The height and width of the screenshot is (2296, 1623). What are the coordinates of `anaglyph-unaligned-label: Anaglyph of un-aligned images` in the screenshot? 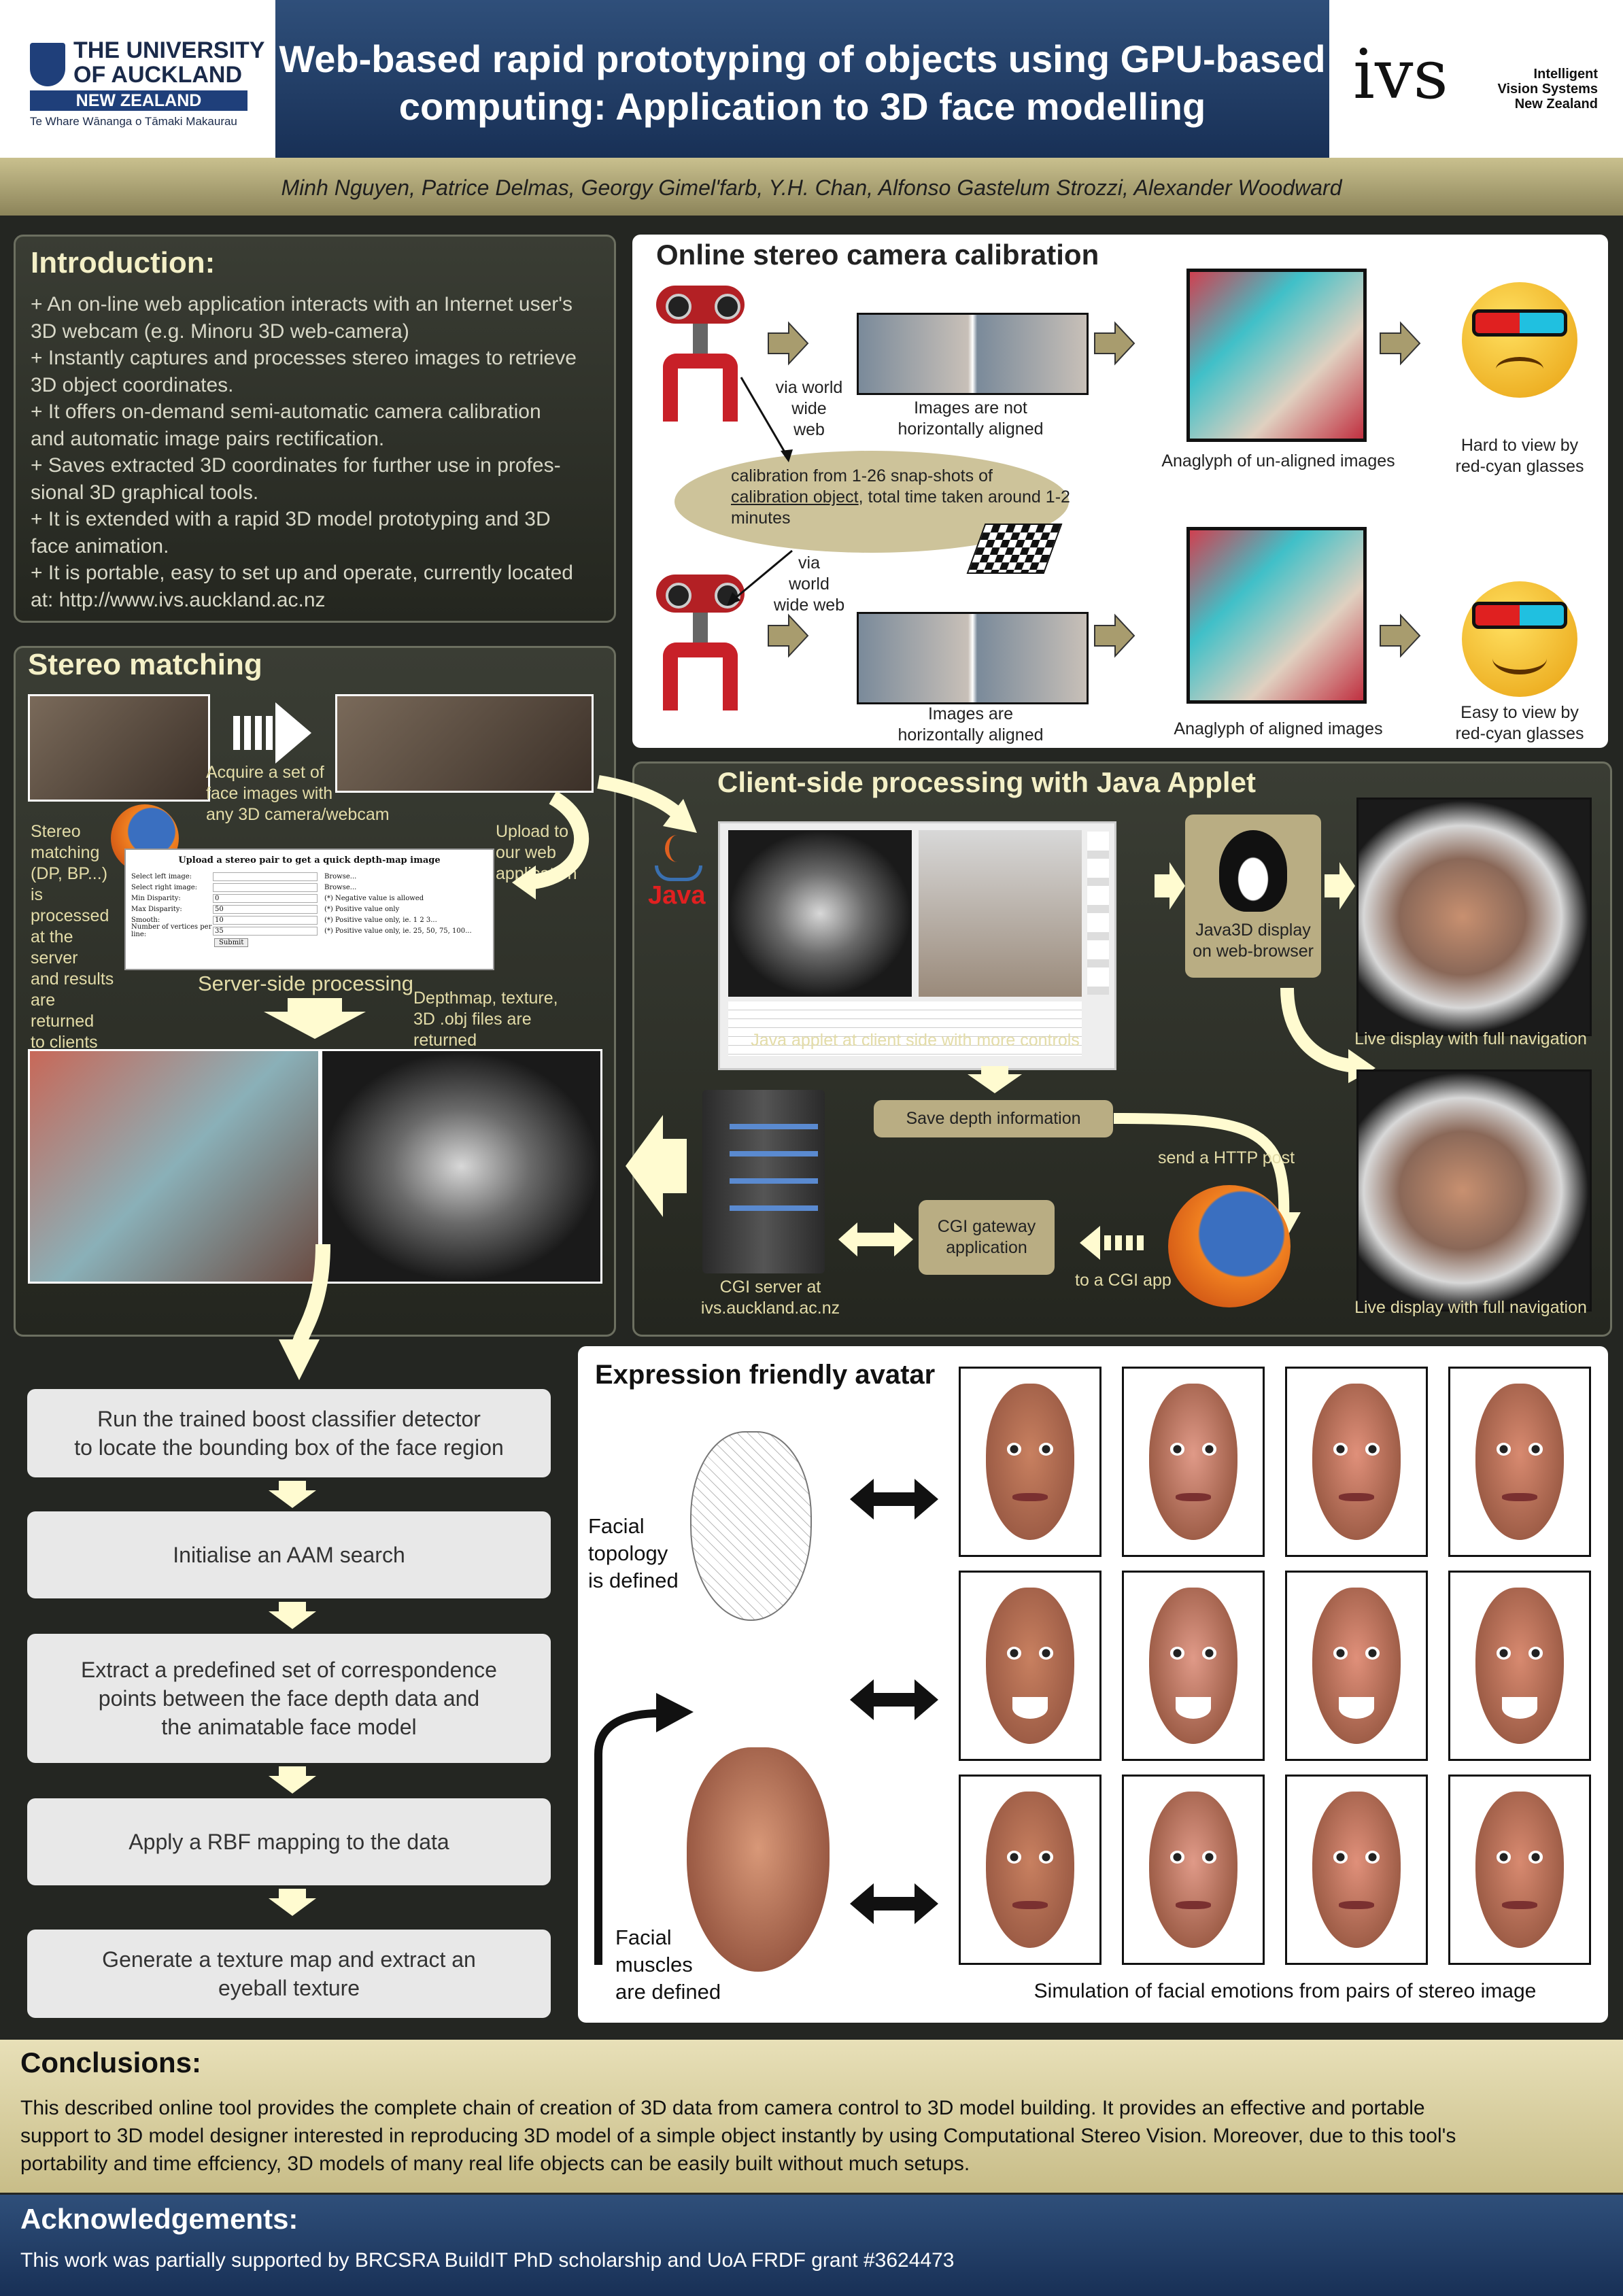 It's located at (1278, 460).